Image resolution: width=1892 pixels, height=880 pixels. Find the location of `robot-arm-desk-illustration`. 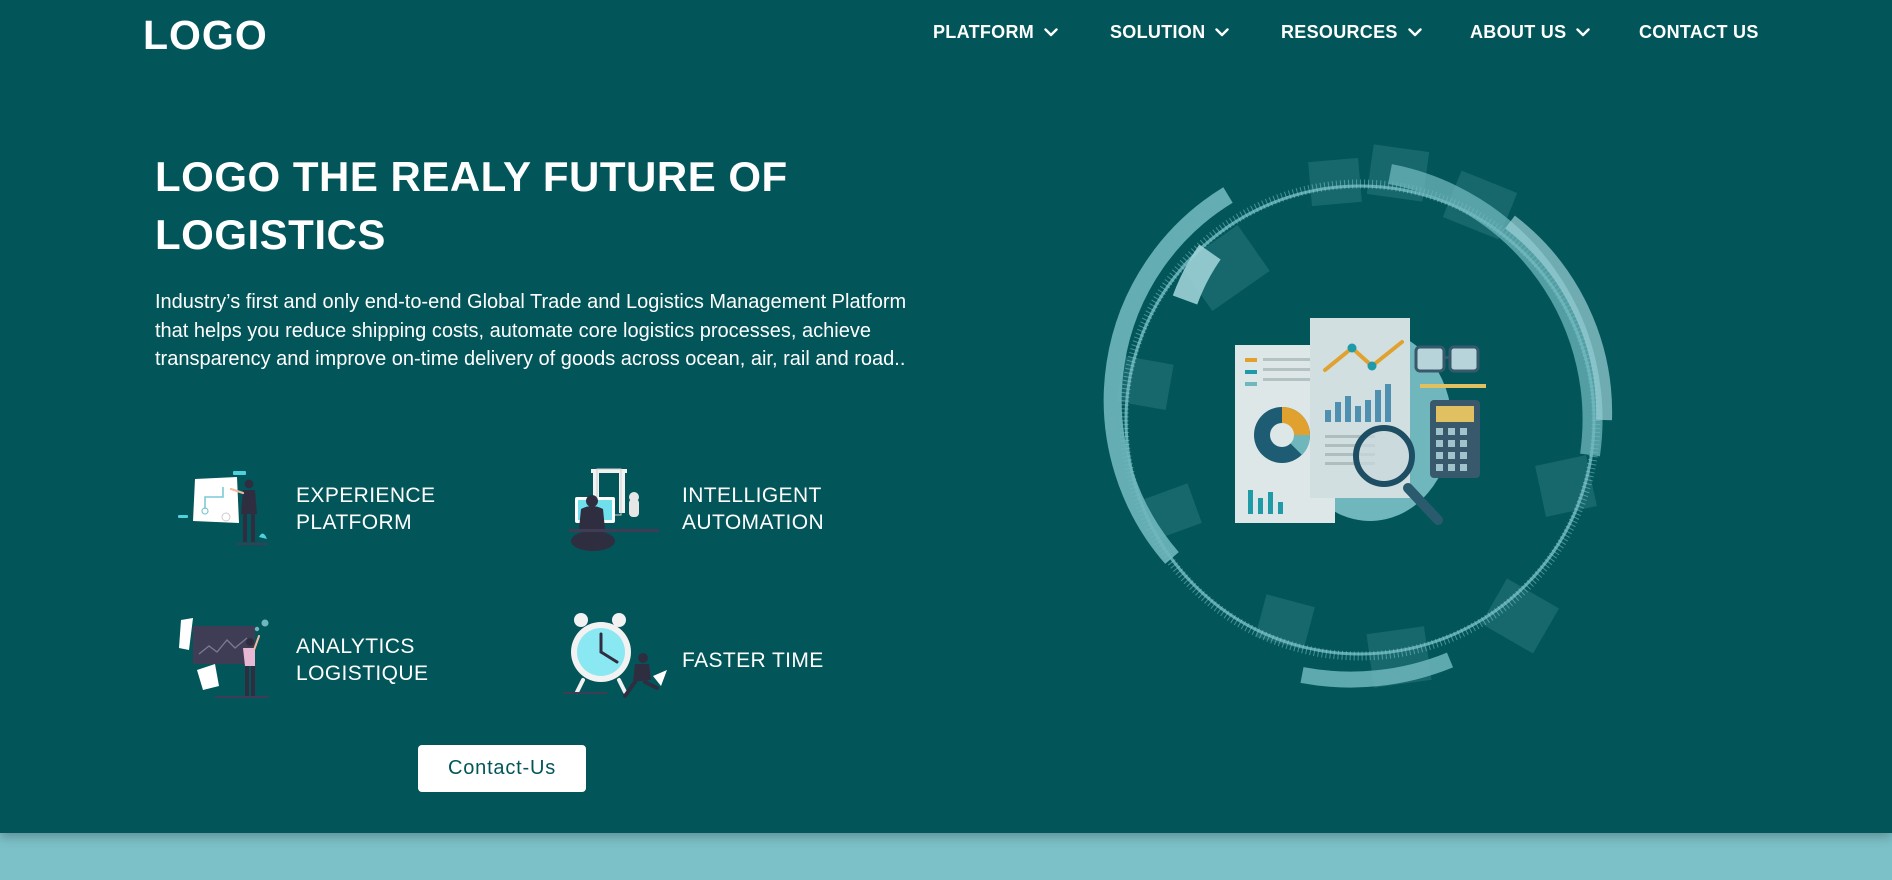

robot-arm-desk-illustration is located at coordinates (614, 509).